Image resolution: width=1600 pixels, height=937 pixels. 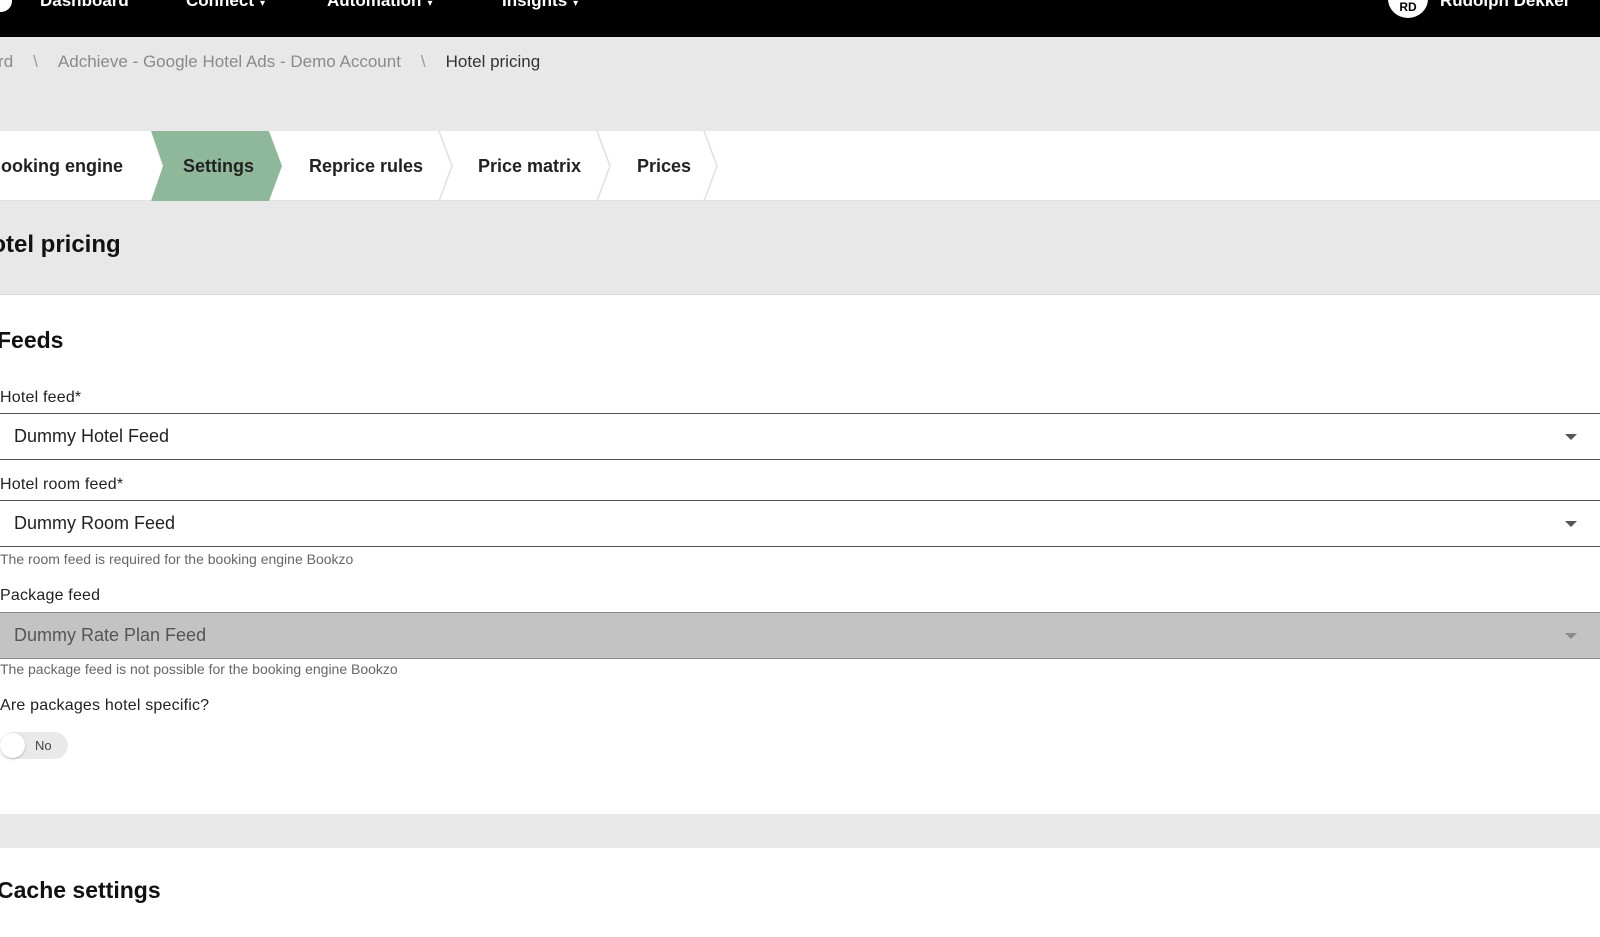 What do you see at coordinates (800, 248) in the screenshot?
I see `page-header: Hotel pricing` at bounding box center [800, 248].